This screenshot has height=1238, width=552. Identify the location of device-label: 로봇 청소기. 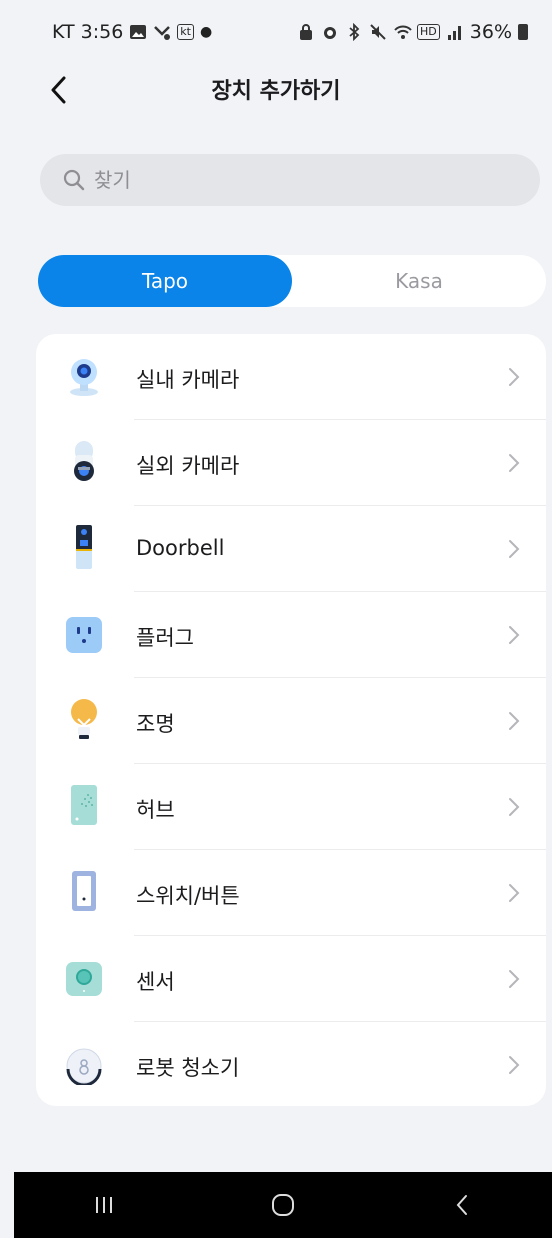
(188, 1068).